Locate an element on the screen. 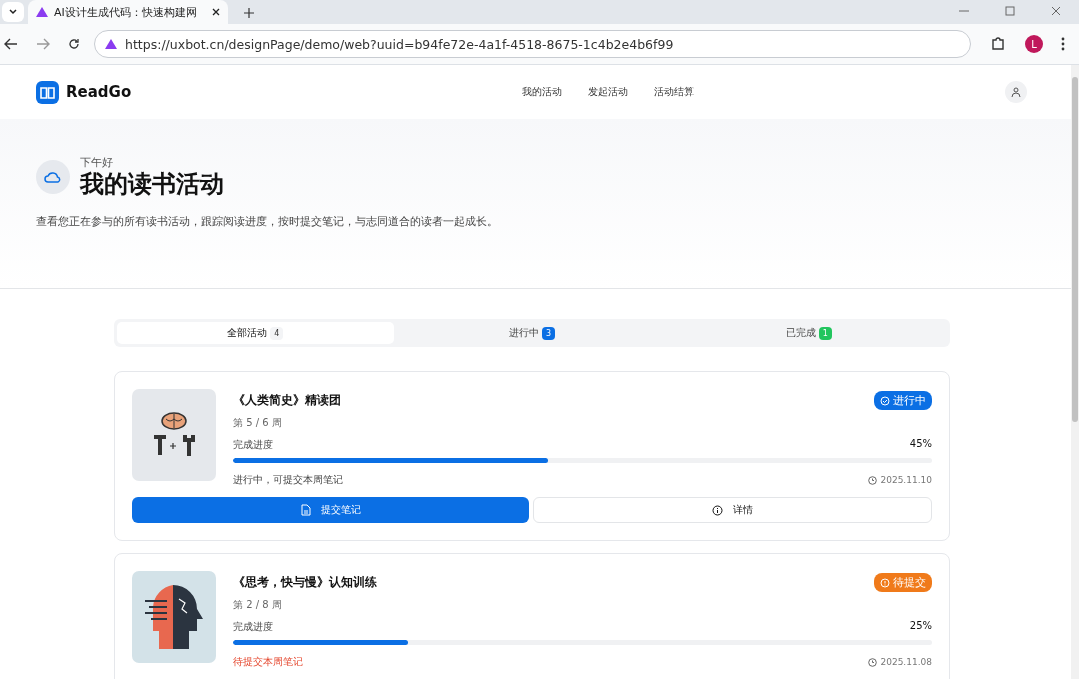 The height and width of the screenshot is (679, 1079). address-bar: https://uxbot.cn/designPage/demo/web?uuid=b94fe72e-4a1f-4518-8675-1c4b2e4b6f99 is located at coordinates (532, 44).